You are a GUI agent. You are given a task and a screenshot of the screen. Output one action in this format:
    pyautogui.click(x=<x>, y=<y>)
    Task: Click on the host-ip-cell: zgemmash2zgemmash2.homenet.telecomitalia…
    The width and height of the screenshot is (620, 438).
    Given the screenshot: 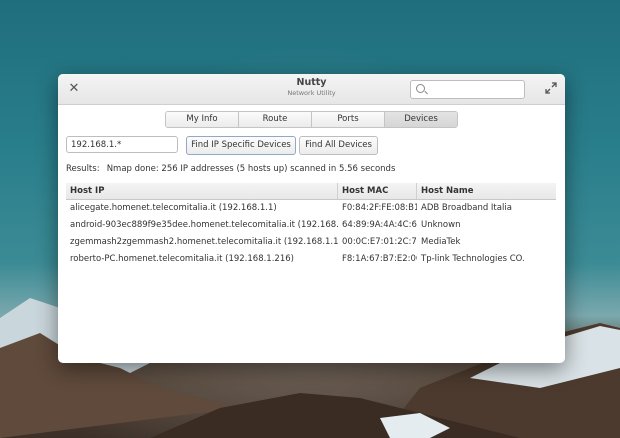 What is the action you would take?
    pyautogui.click(x=204, y=242)
    